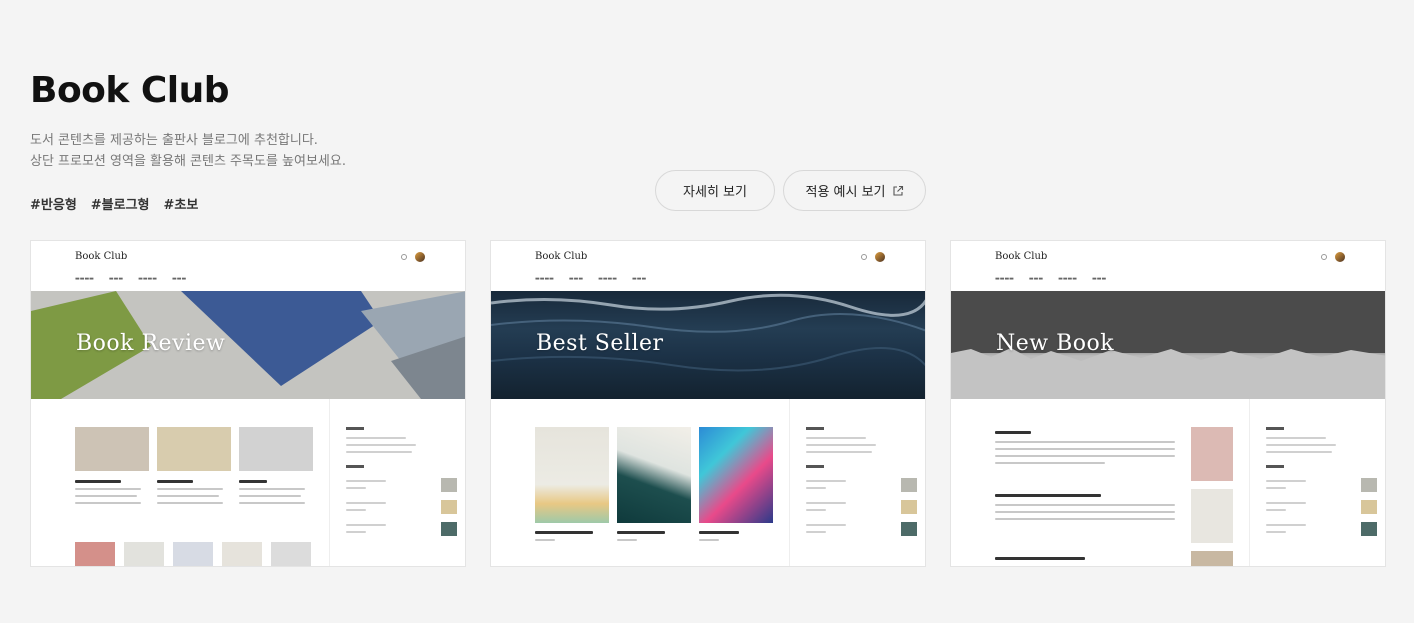  Describe the element at coordinates (845, 192) in the screenshot. I see `preview-button-label: 적용 예시 보기` at that location.